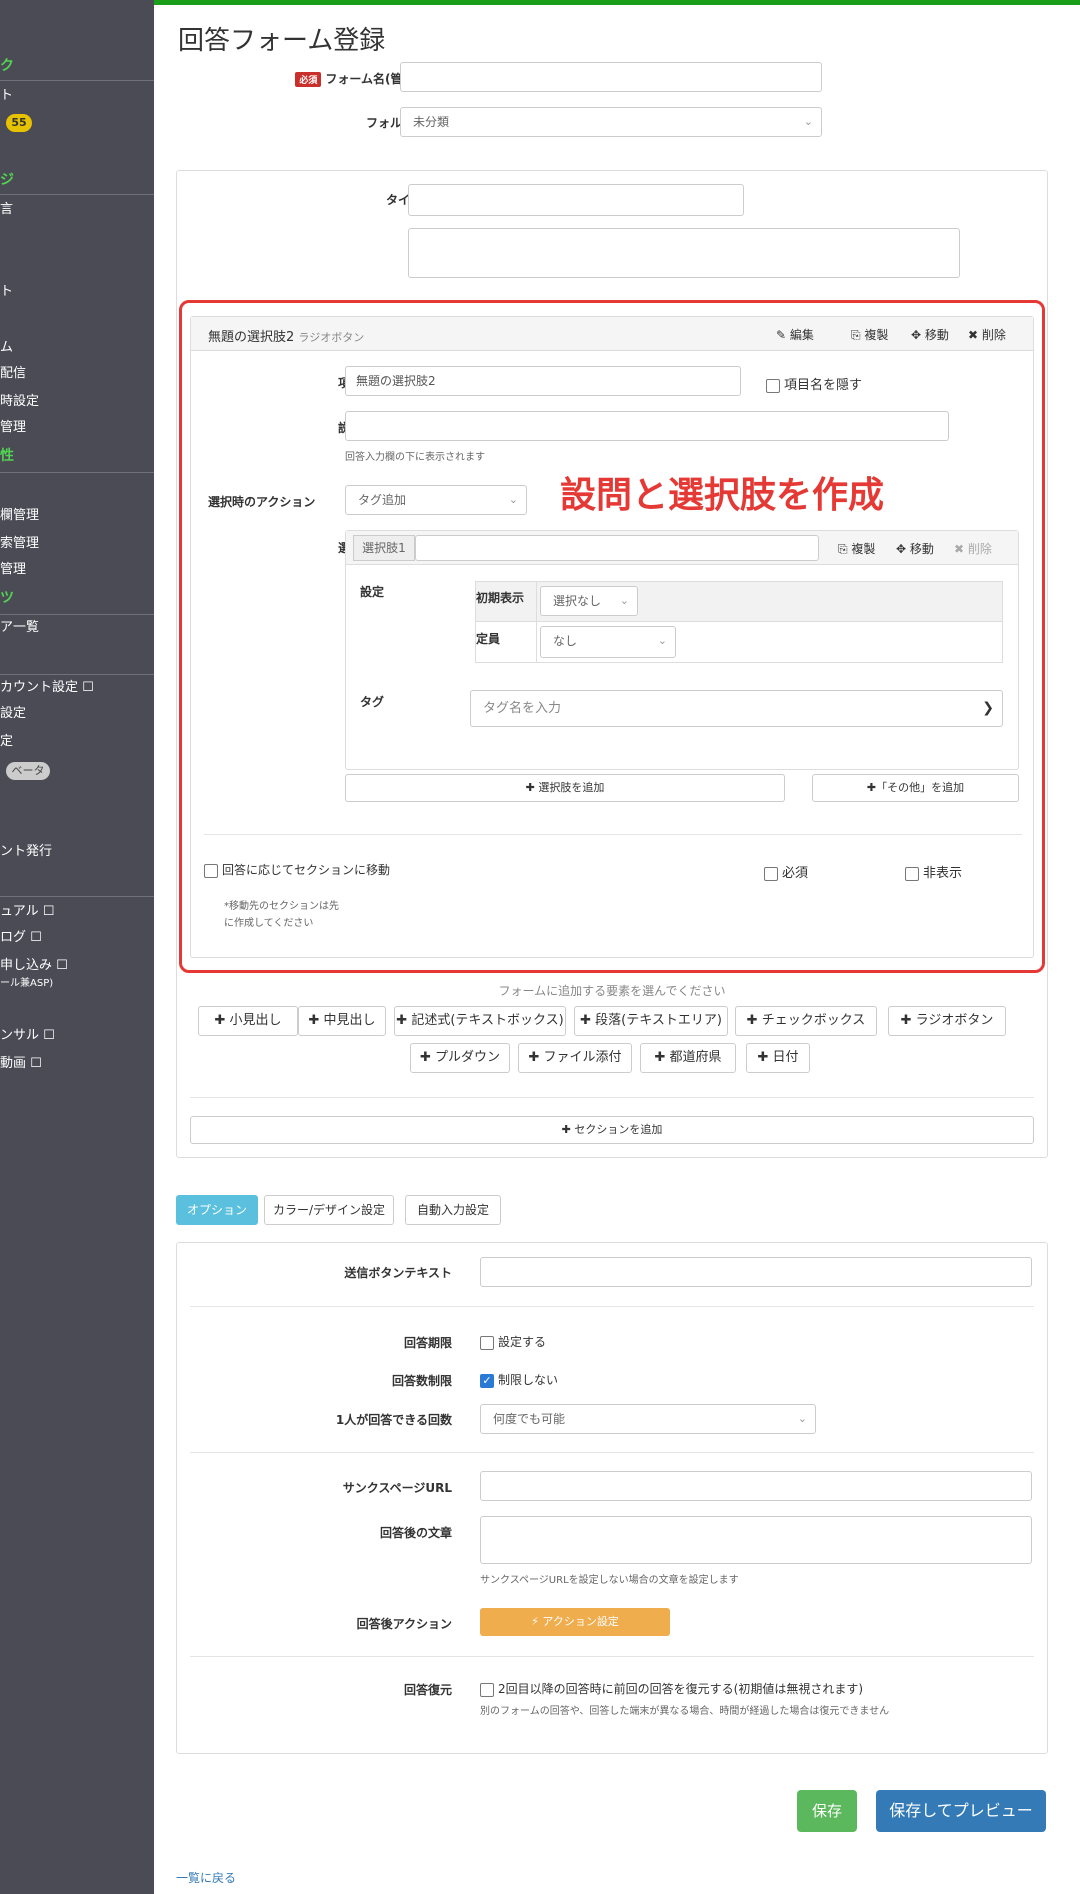 This screenshot has width=1080, height=1894. What do you see at coordinates (21, 1064) in the screenshot?
I see `sidebar-item: 動画 ☐` at bounding box center [21, 1064].